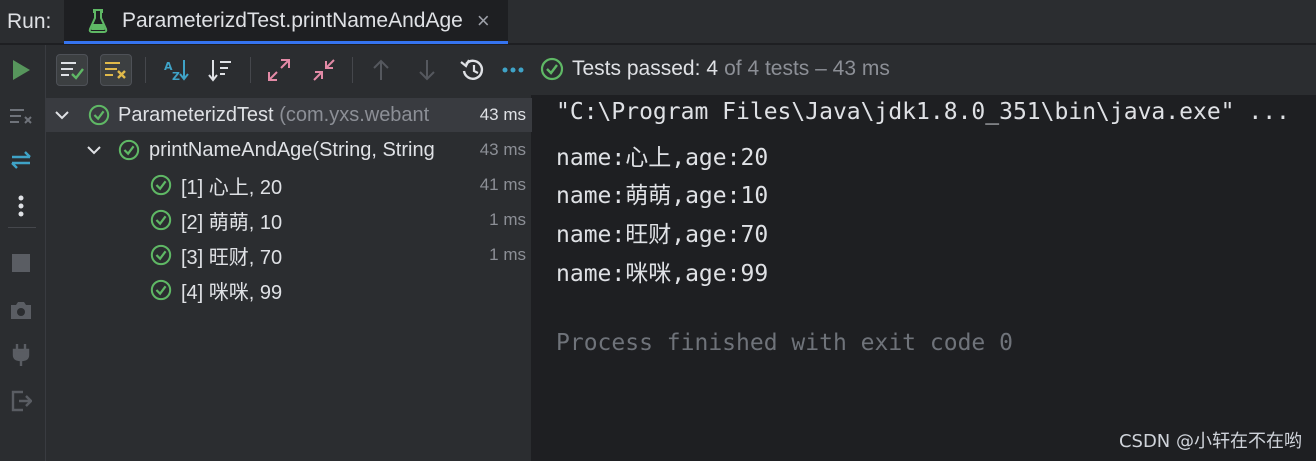  I want to click on package-name: (com.yxs.webant, so click(354, 114).